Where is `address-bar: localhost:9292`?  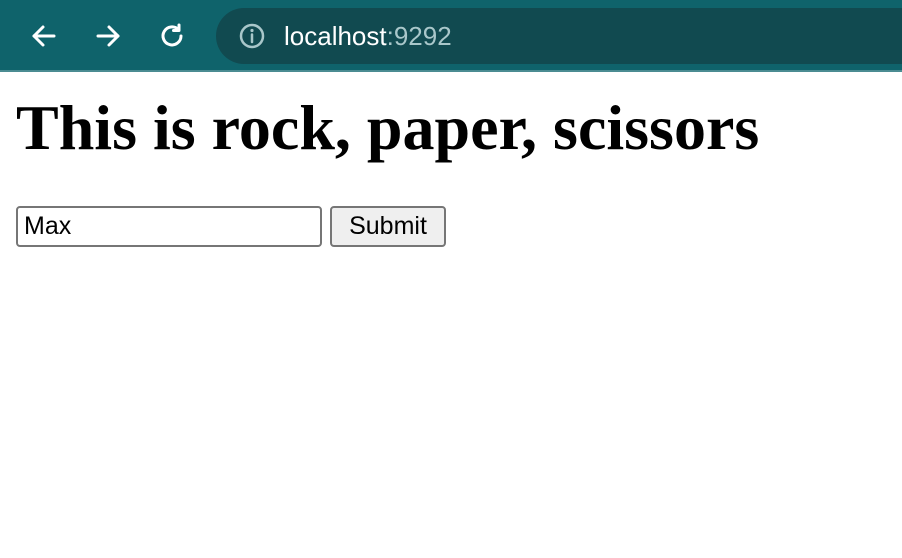
address-bar: localhost:9292 is located at coordinates (559, 36).